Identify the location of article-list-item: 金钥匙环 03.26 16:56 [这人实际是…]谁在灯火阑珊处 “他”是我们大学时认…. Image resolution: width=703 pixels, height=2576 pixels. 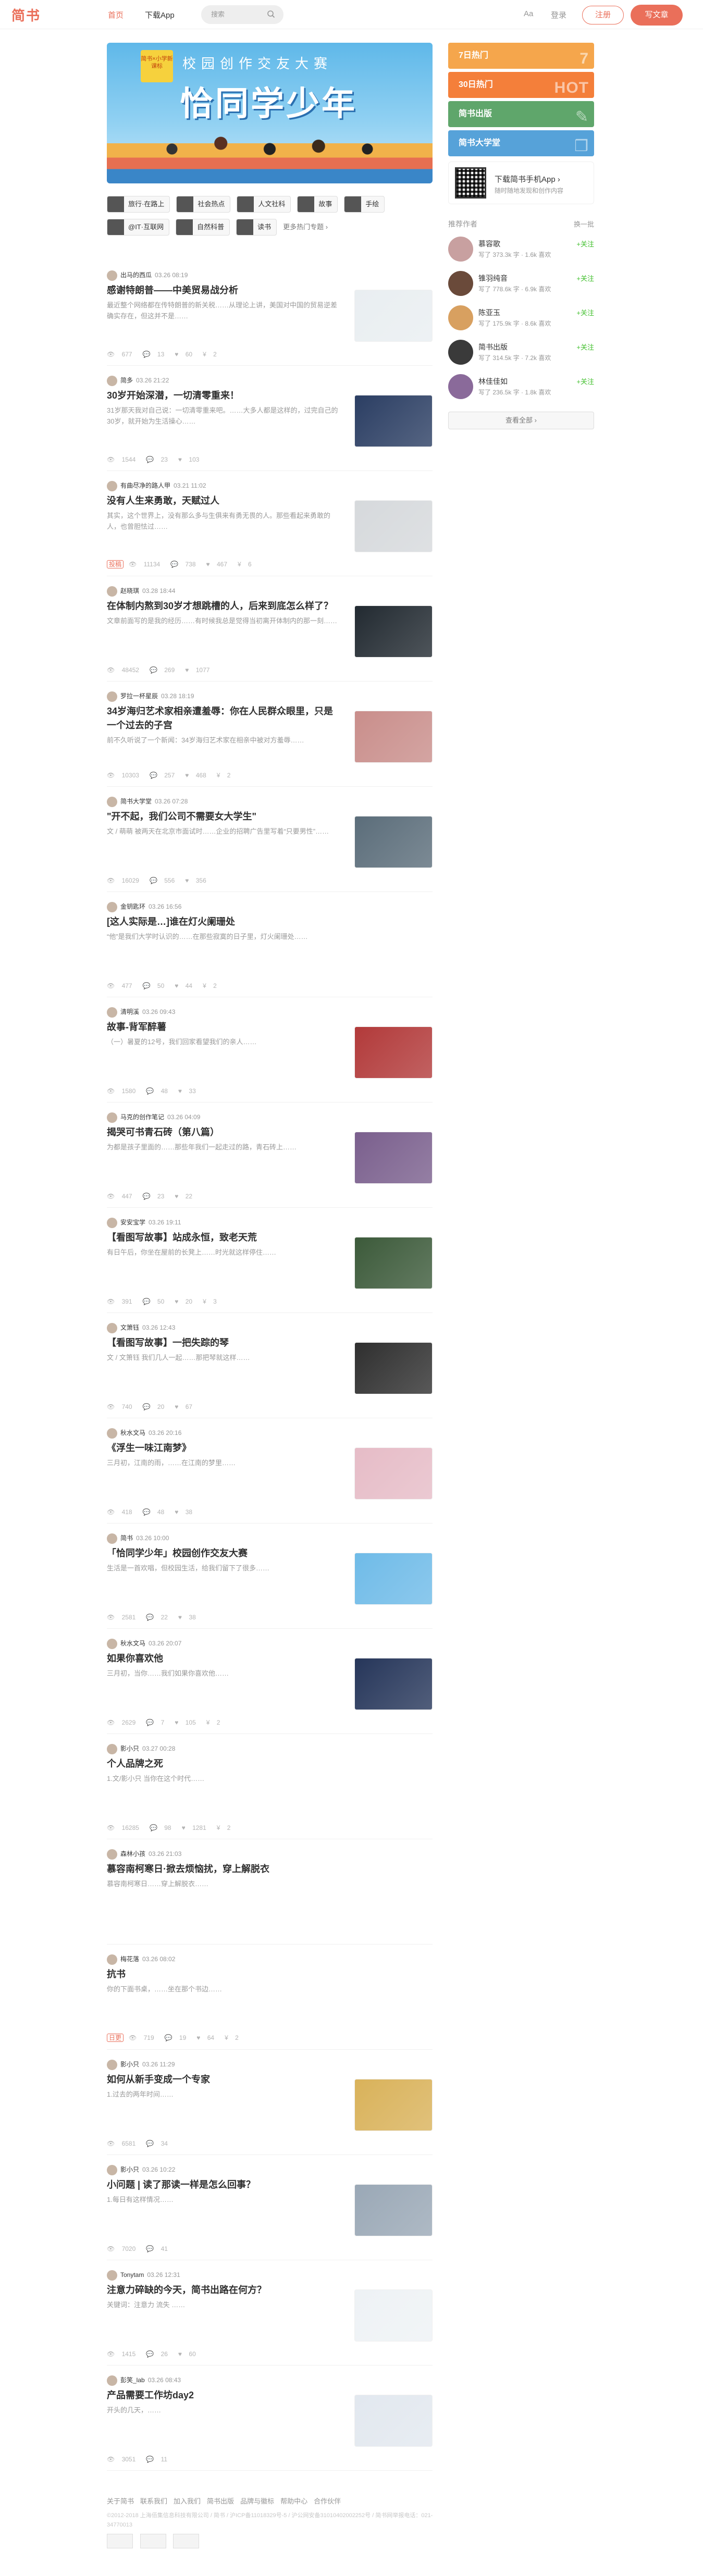
(270, 945).